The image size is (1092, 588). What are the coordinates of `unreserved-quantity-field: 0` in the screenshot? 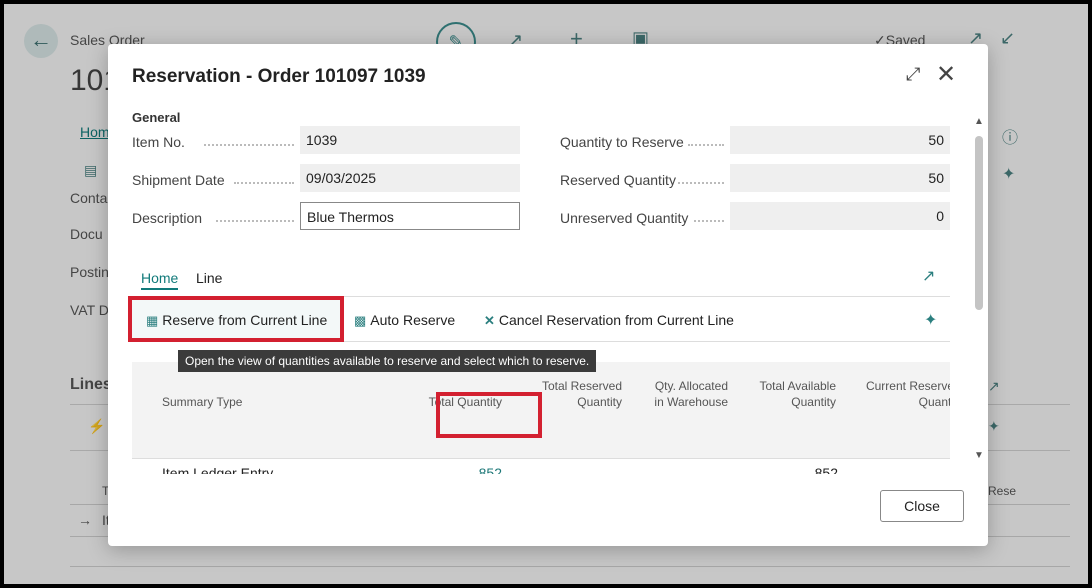 It's located at (840, 216).